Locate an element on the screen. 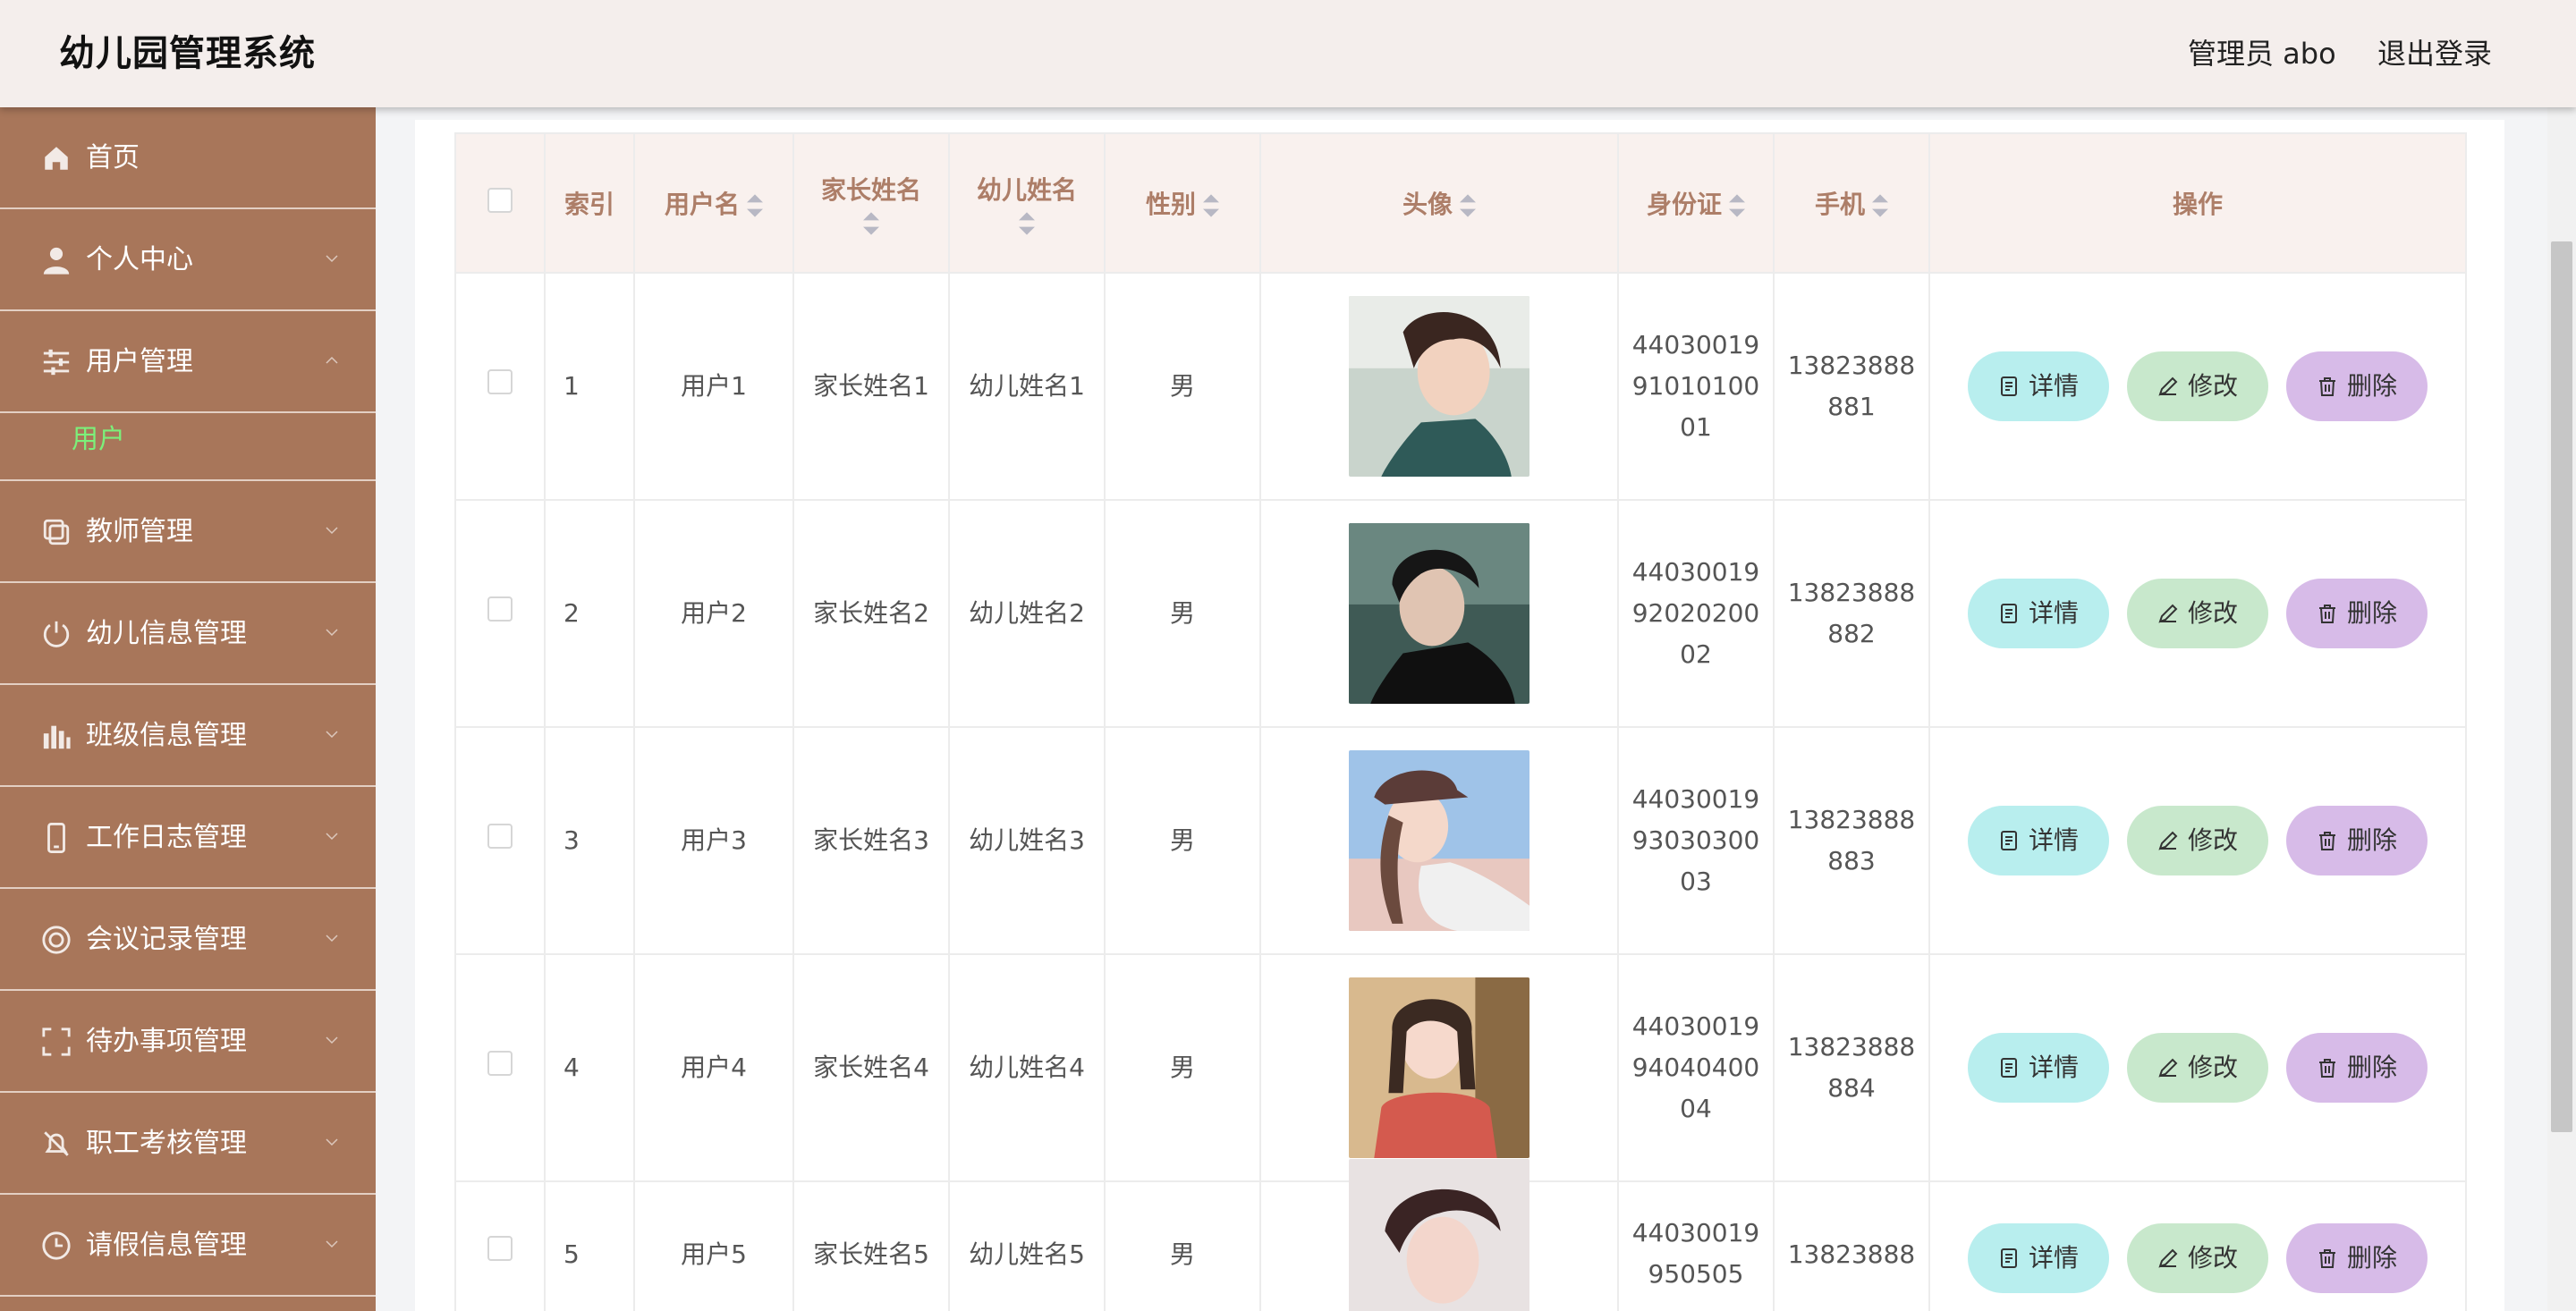 The image size is (2576, 1311). logout-link: 退出登录 is located at coordinates (2434, 53).